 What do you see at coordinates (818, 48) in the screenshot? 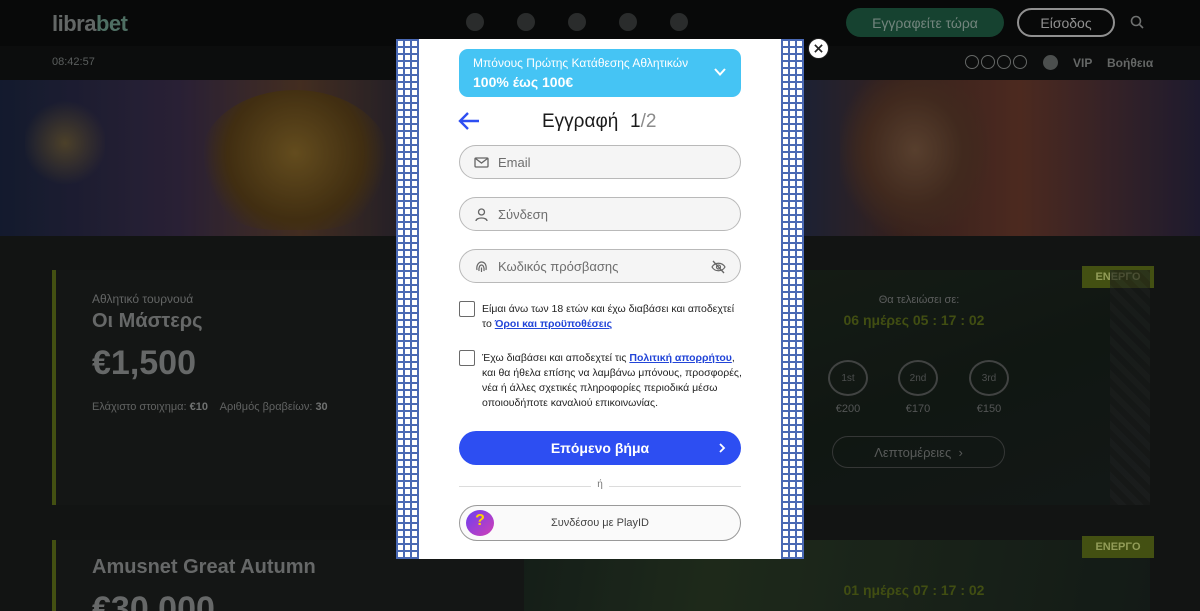
I see `close-icon` at bounding box center [818, 48].